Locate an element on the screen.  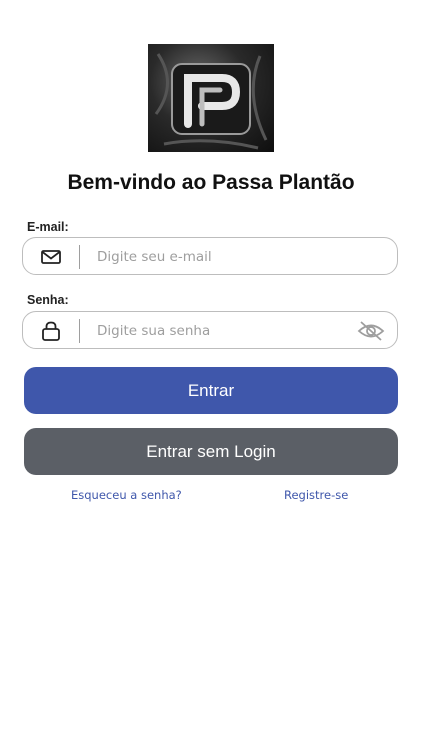
email-field-divider is located at coordinates (80, 257).